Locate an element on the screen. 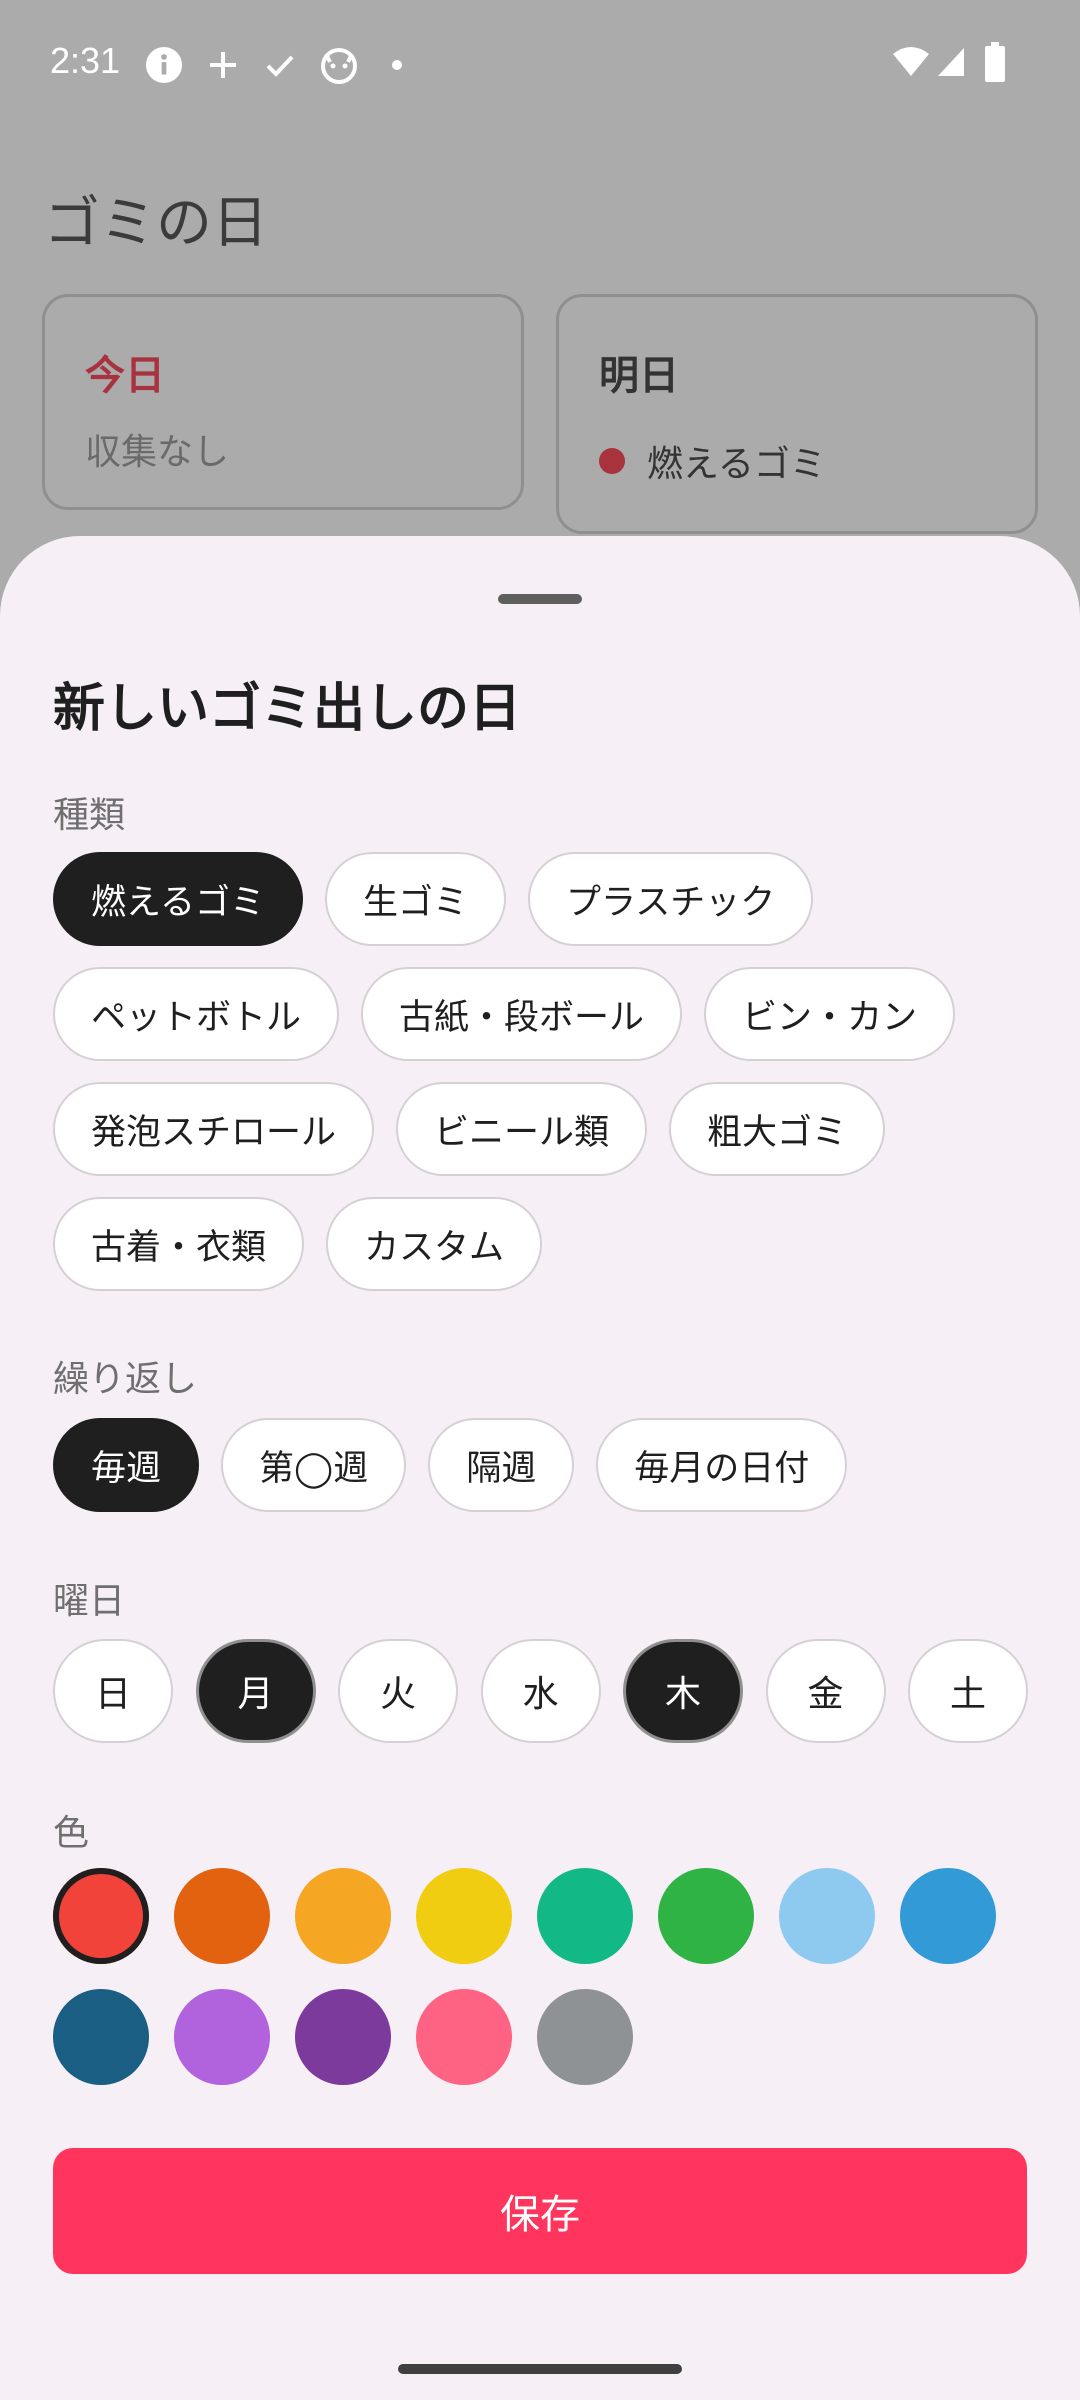  weekday-button: 月 is located at coordinates (255, 1691).